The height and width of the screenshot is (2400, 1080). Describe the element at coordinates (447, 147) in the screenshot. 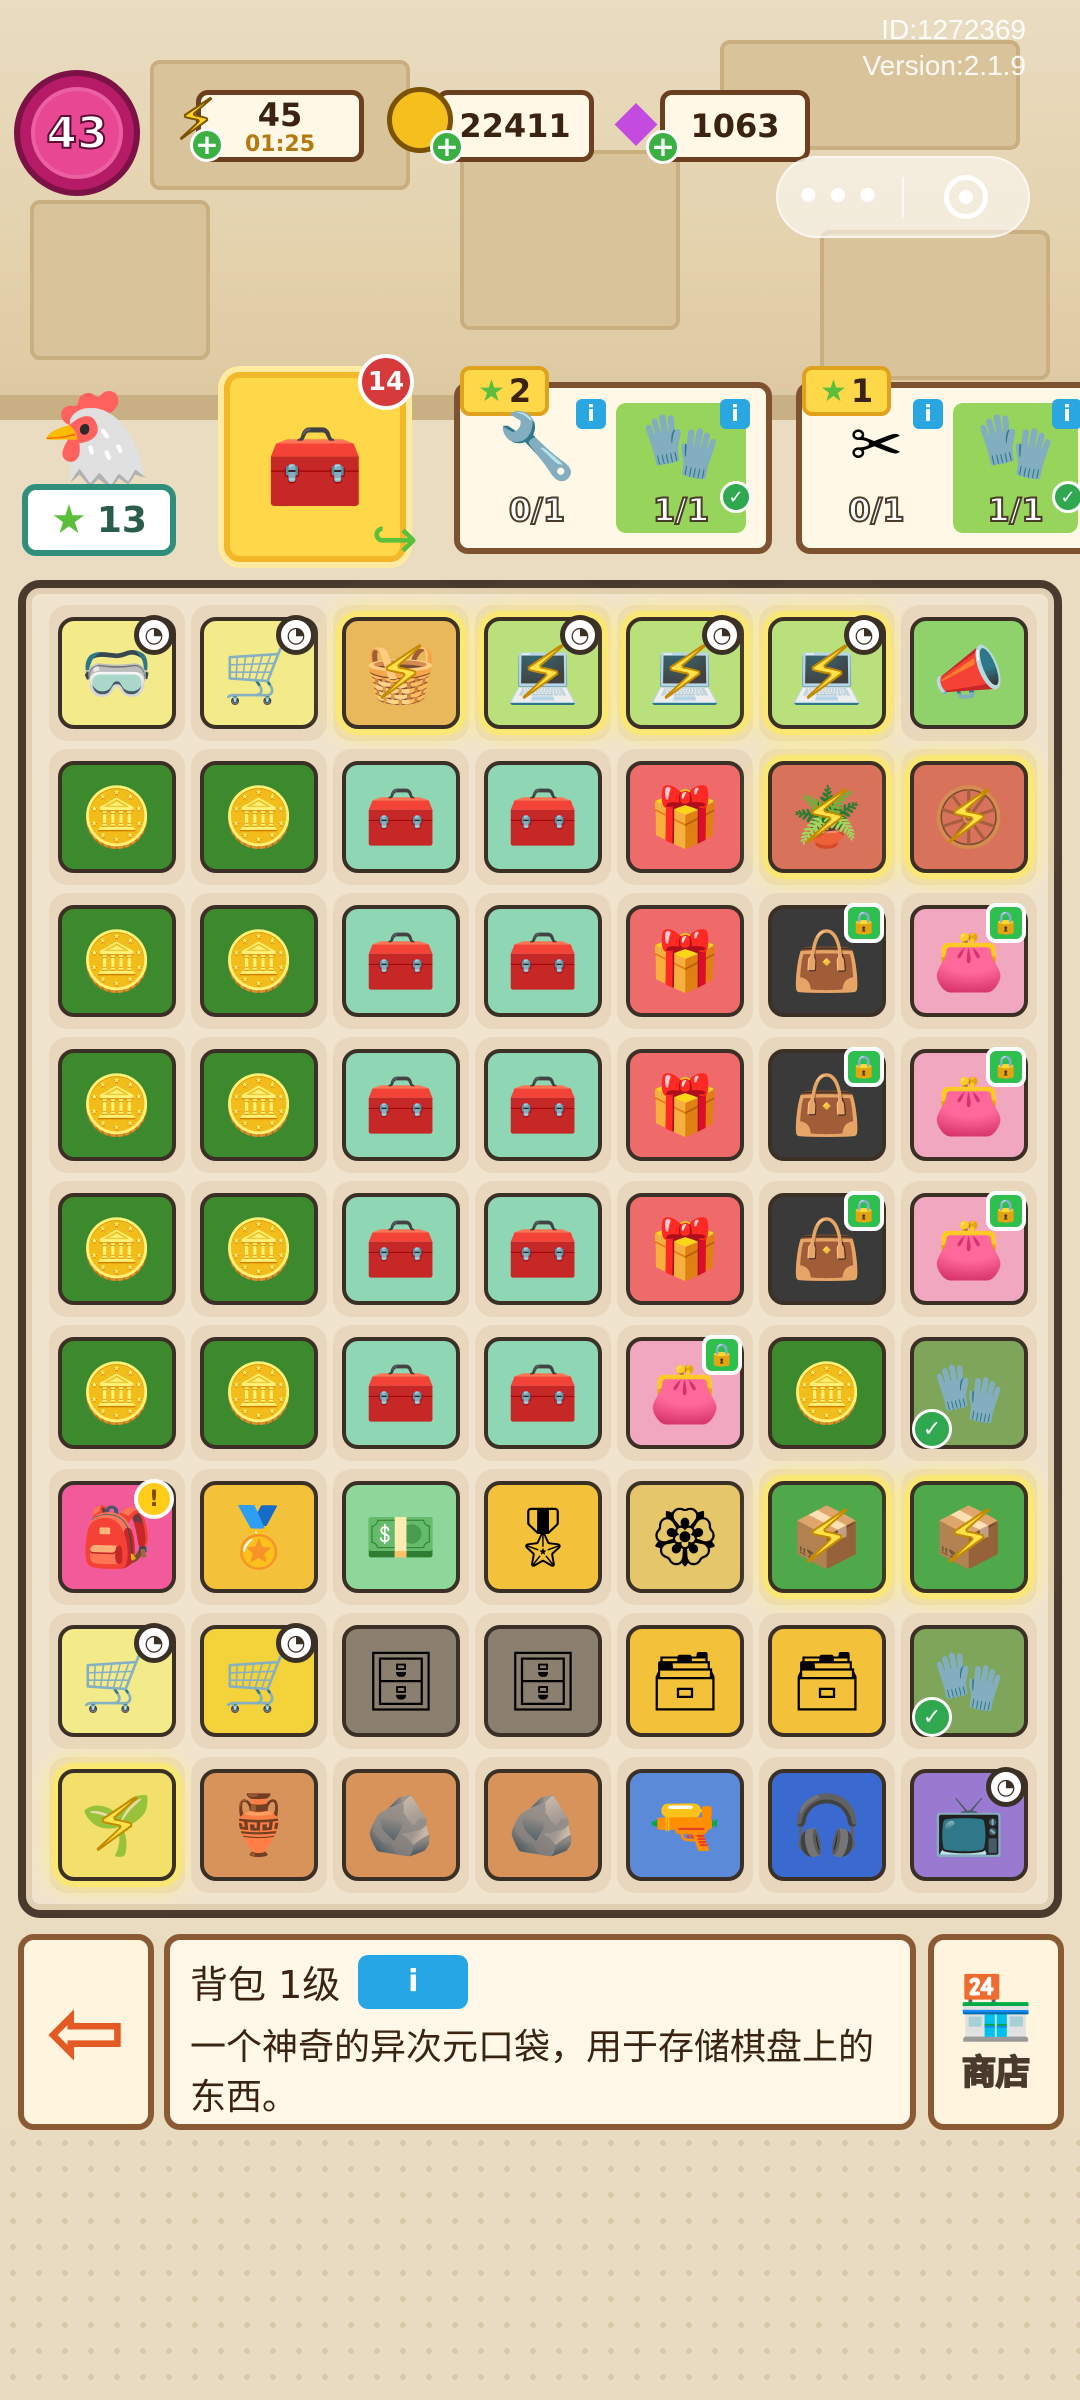

I see `add-coins-button: +` at that location.